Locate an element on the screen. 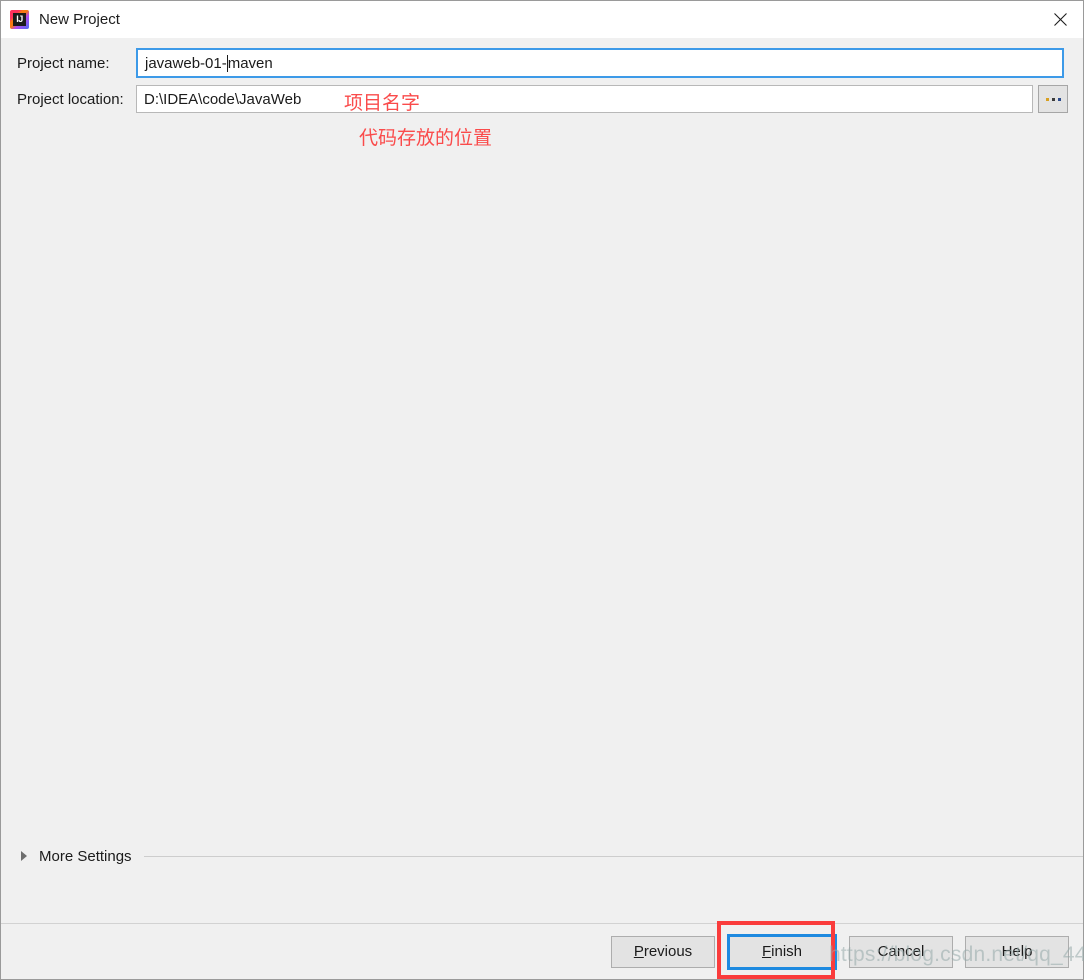 The image size is (1084, 980). project-name-value-before-caret: javaweb-01- is located at coordinates (186, 63).